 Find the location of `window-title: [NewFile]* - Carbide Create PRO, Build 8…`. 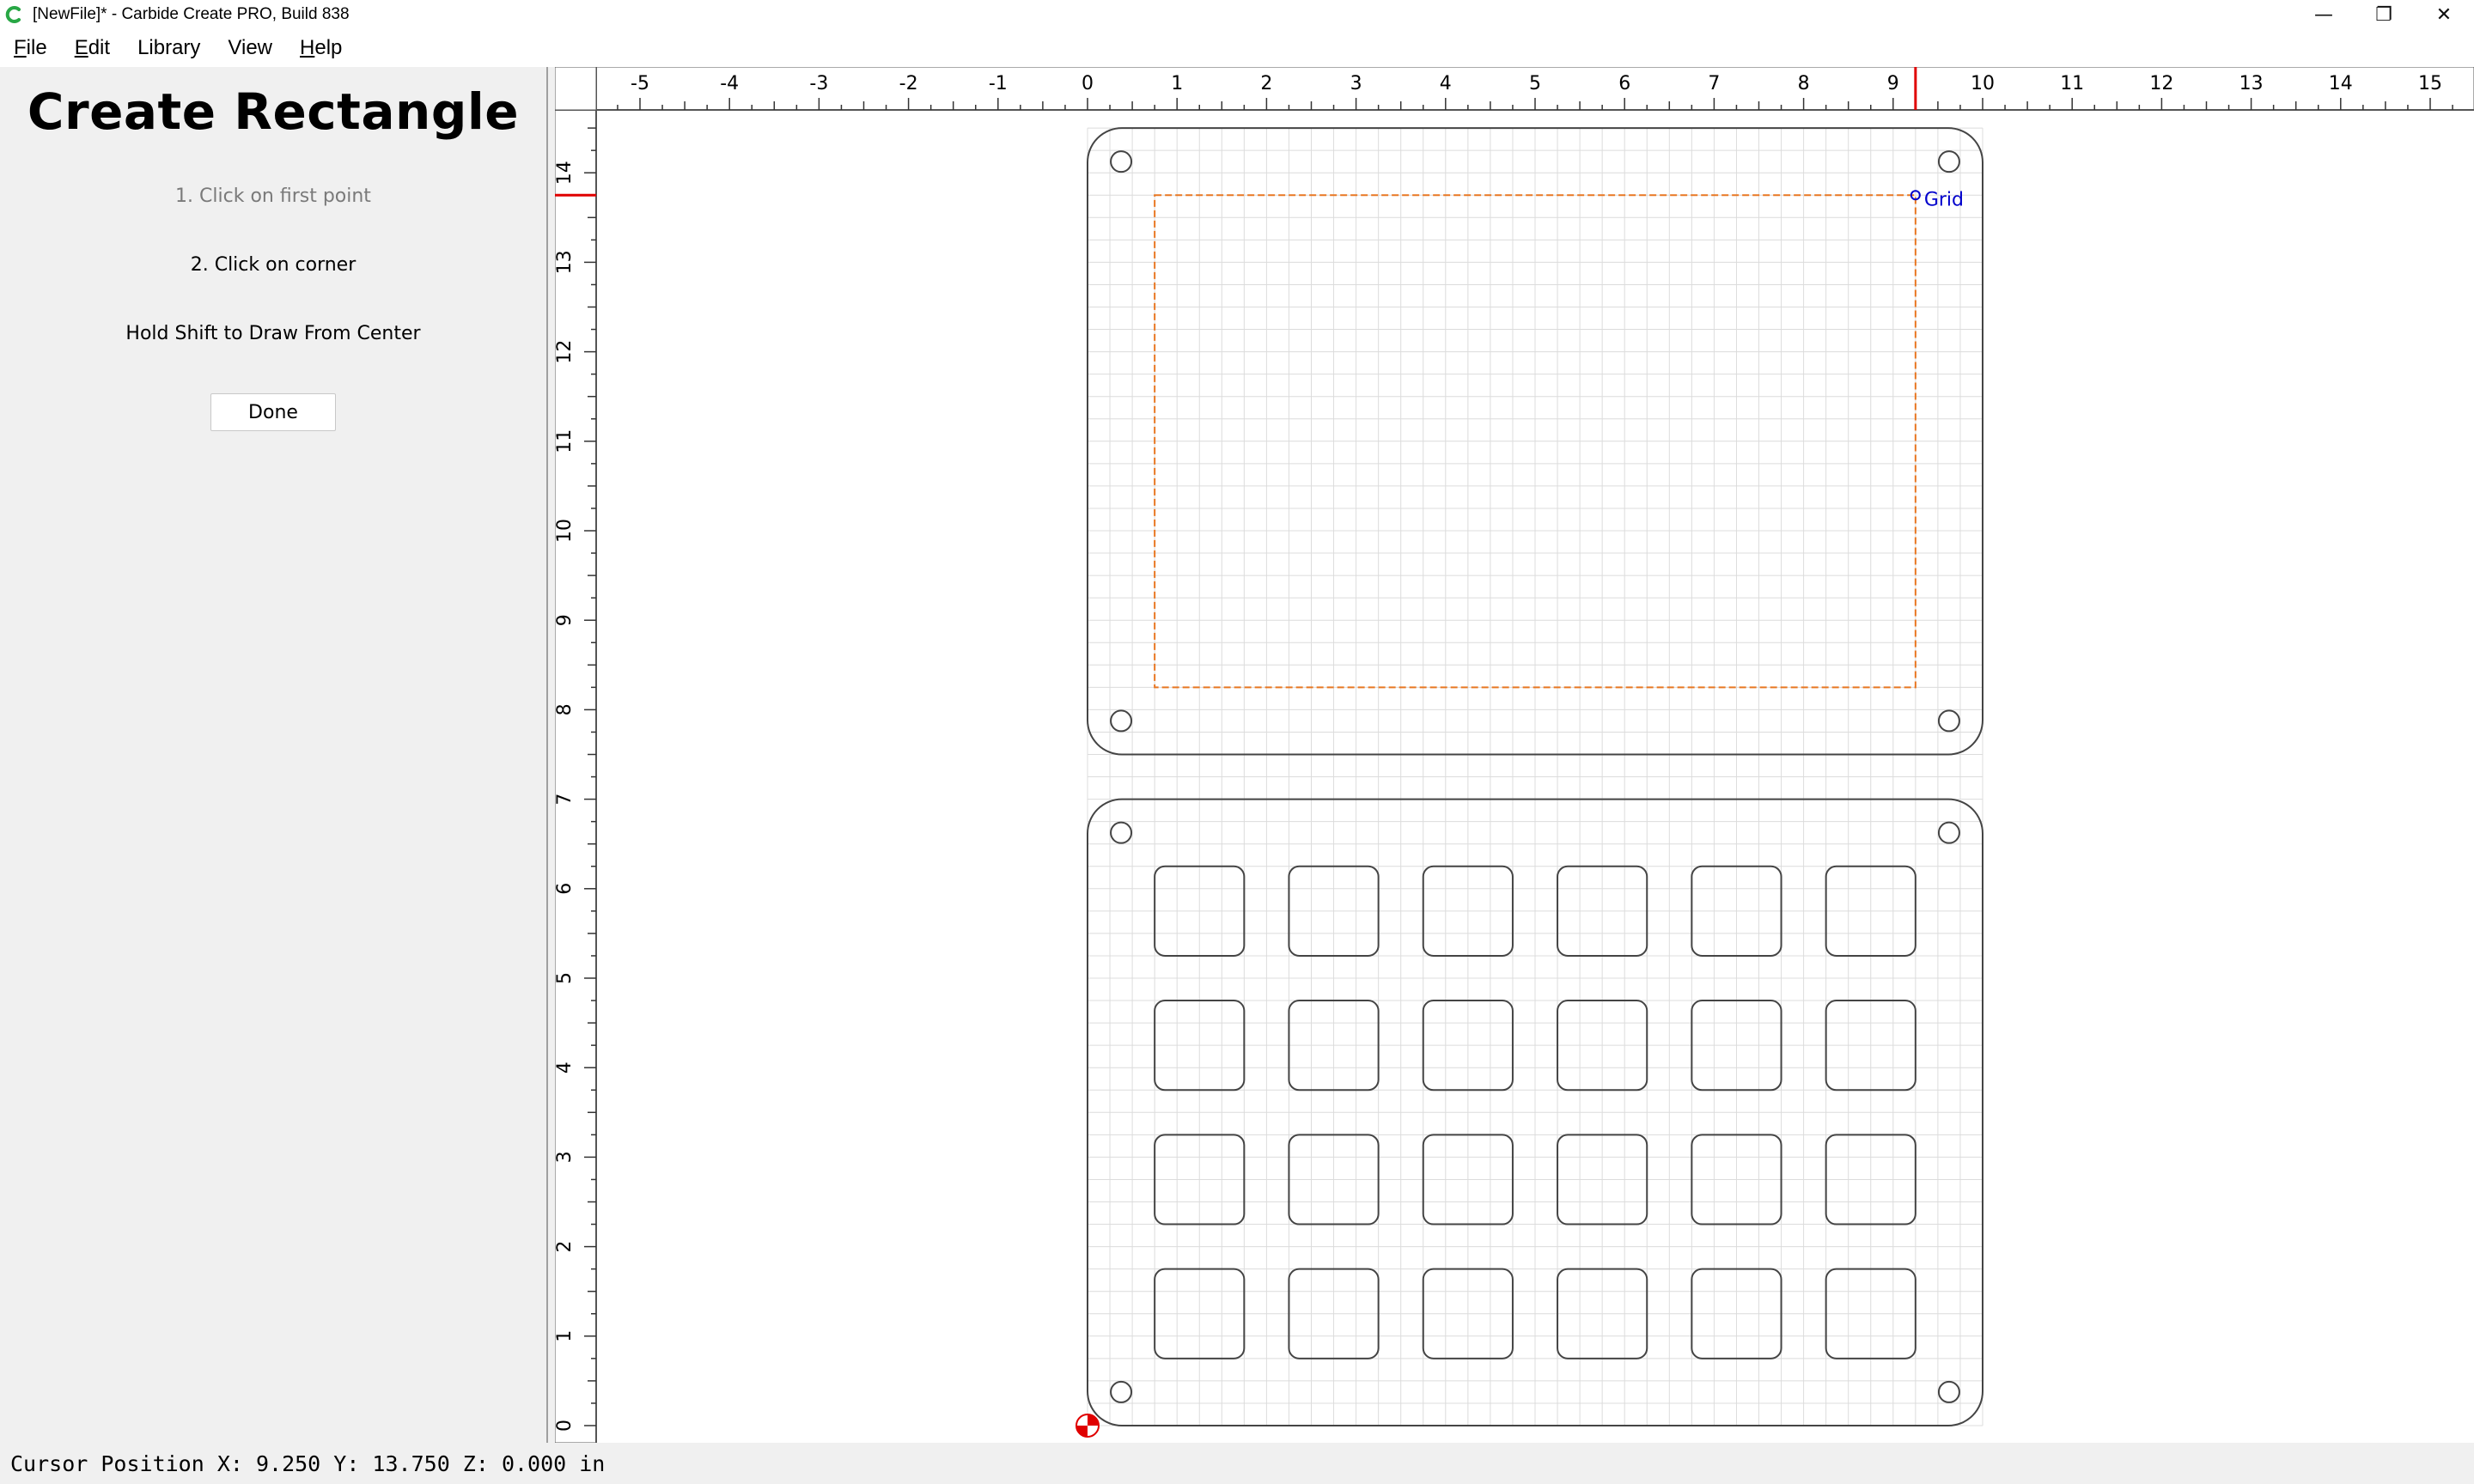

window-title: [NewFile]* - Carbide Create PRO, Build 8… is located at coordinates (191, 14).